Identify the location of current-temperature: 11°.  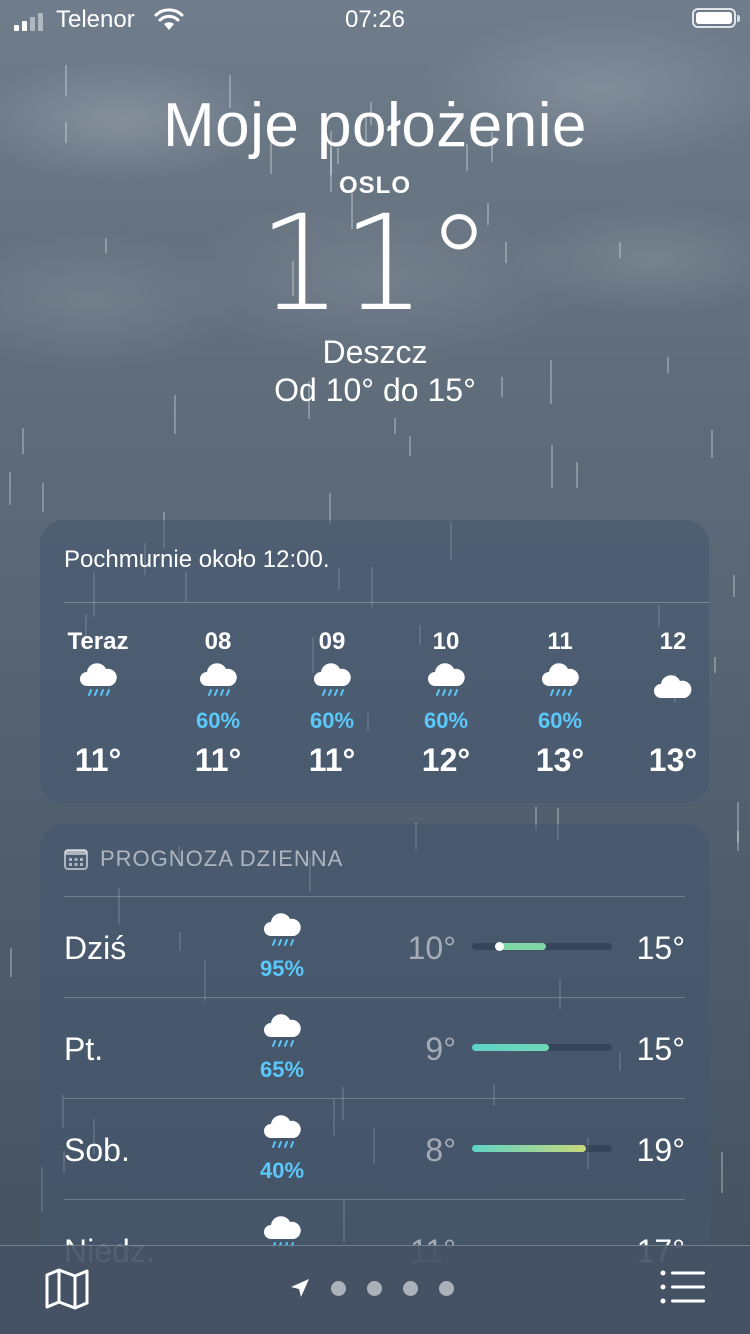
(375, 264).